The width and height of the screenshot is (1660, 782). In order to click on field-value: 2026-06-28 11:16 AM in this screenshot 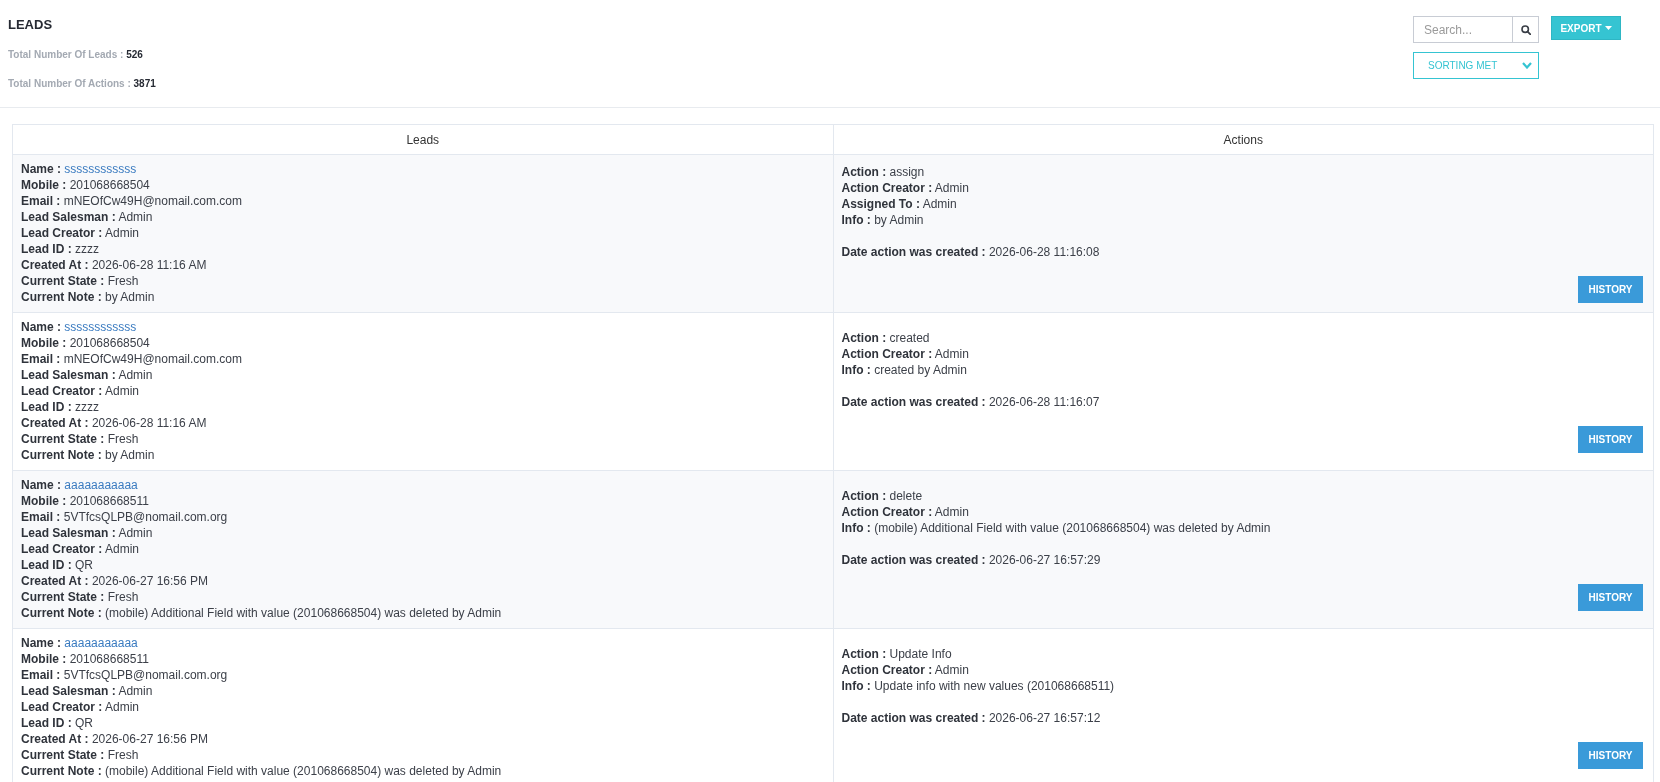, I will do `click(149, 423)`.